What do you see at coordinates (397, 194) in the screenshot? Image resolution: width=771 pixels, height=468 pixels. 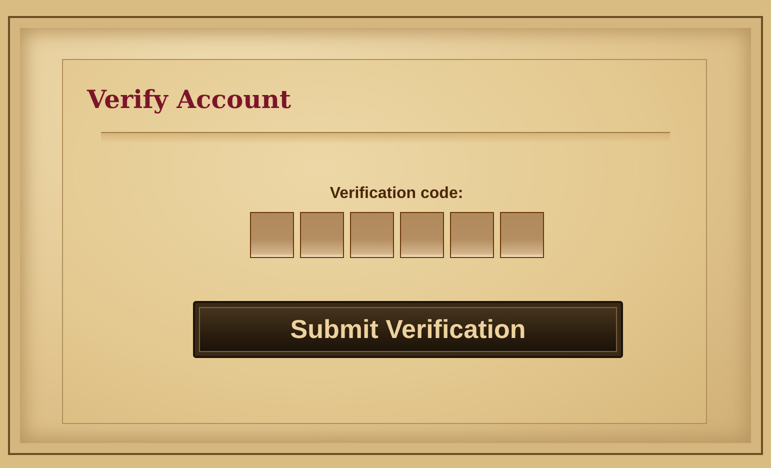 I see `code-label: Verification code:` at bounding box center [397, 194].